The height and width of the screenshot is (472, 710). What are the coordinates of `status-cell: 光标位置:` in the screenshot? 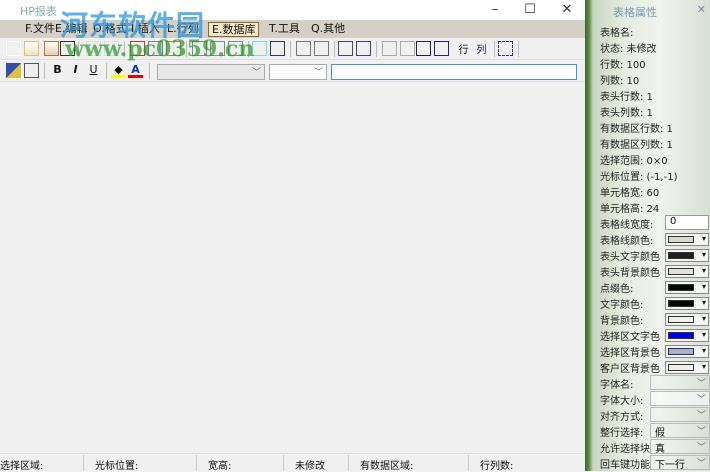 It's located at (117, 466).